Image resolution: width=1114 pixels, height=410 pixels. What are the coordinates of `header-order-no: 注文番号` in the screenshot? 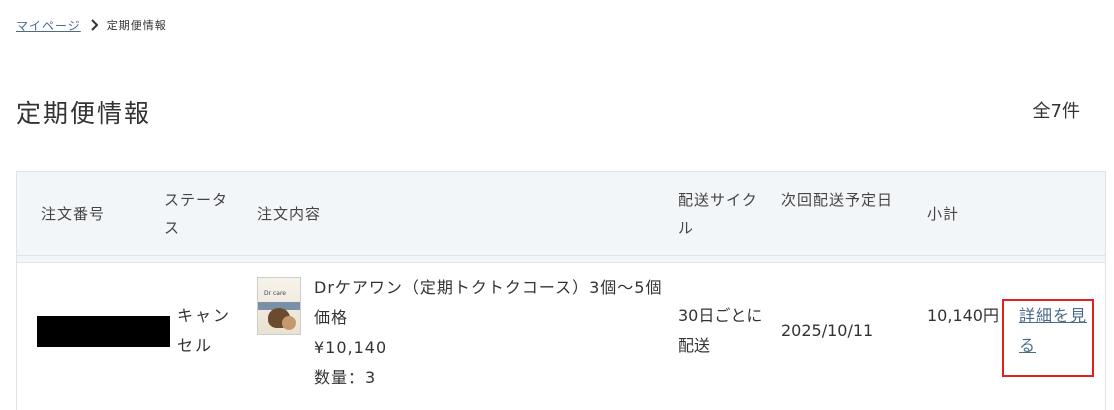 It's located at (73, 214).